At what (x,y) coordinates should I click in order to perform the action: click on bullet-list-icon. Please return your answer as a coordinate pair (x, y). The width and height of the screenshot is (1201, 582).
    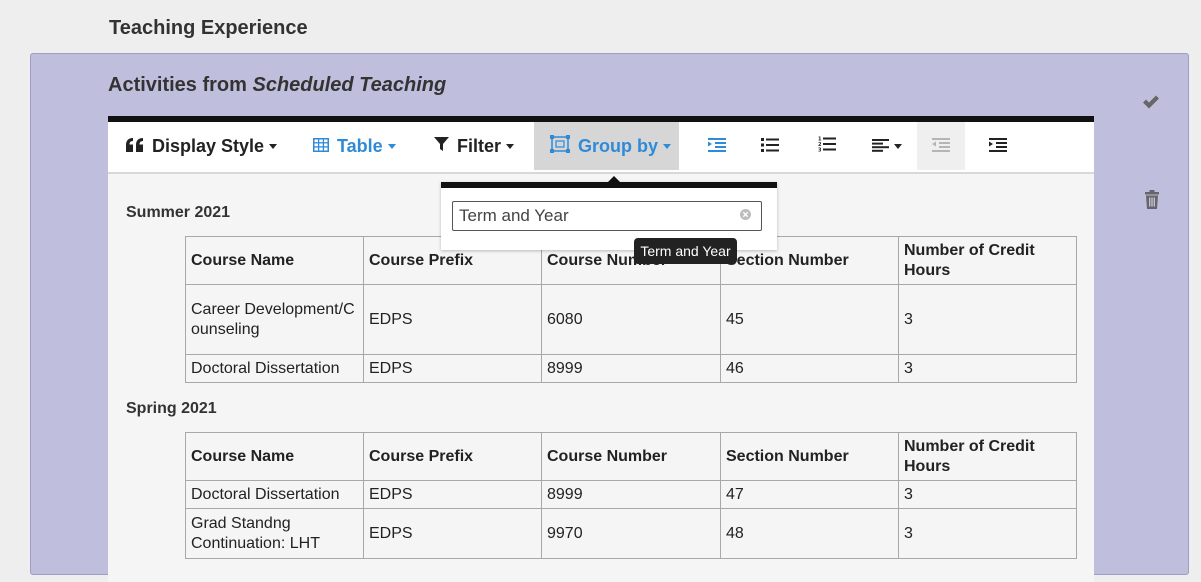
    Looking at the image, I should click on (770, 146).